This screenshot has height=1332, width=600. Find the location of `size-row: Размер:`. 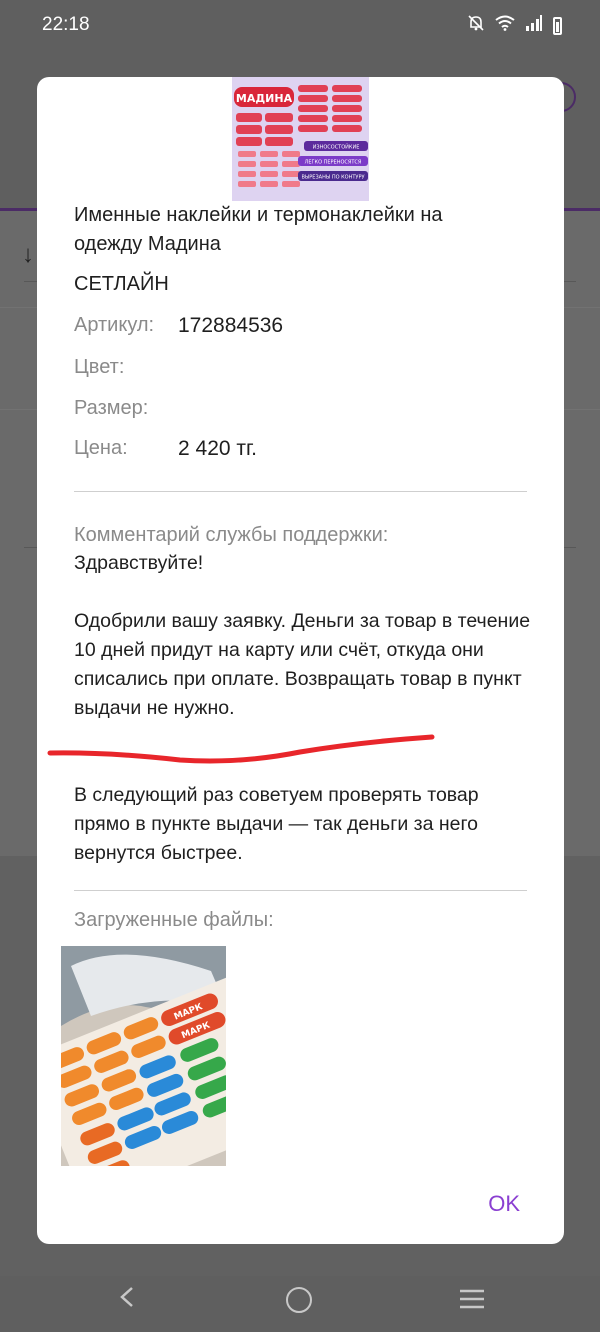

size-row: Размер: is located at coordinates (111, 408).